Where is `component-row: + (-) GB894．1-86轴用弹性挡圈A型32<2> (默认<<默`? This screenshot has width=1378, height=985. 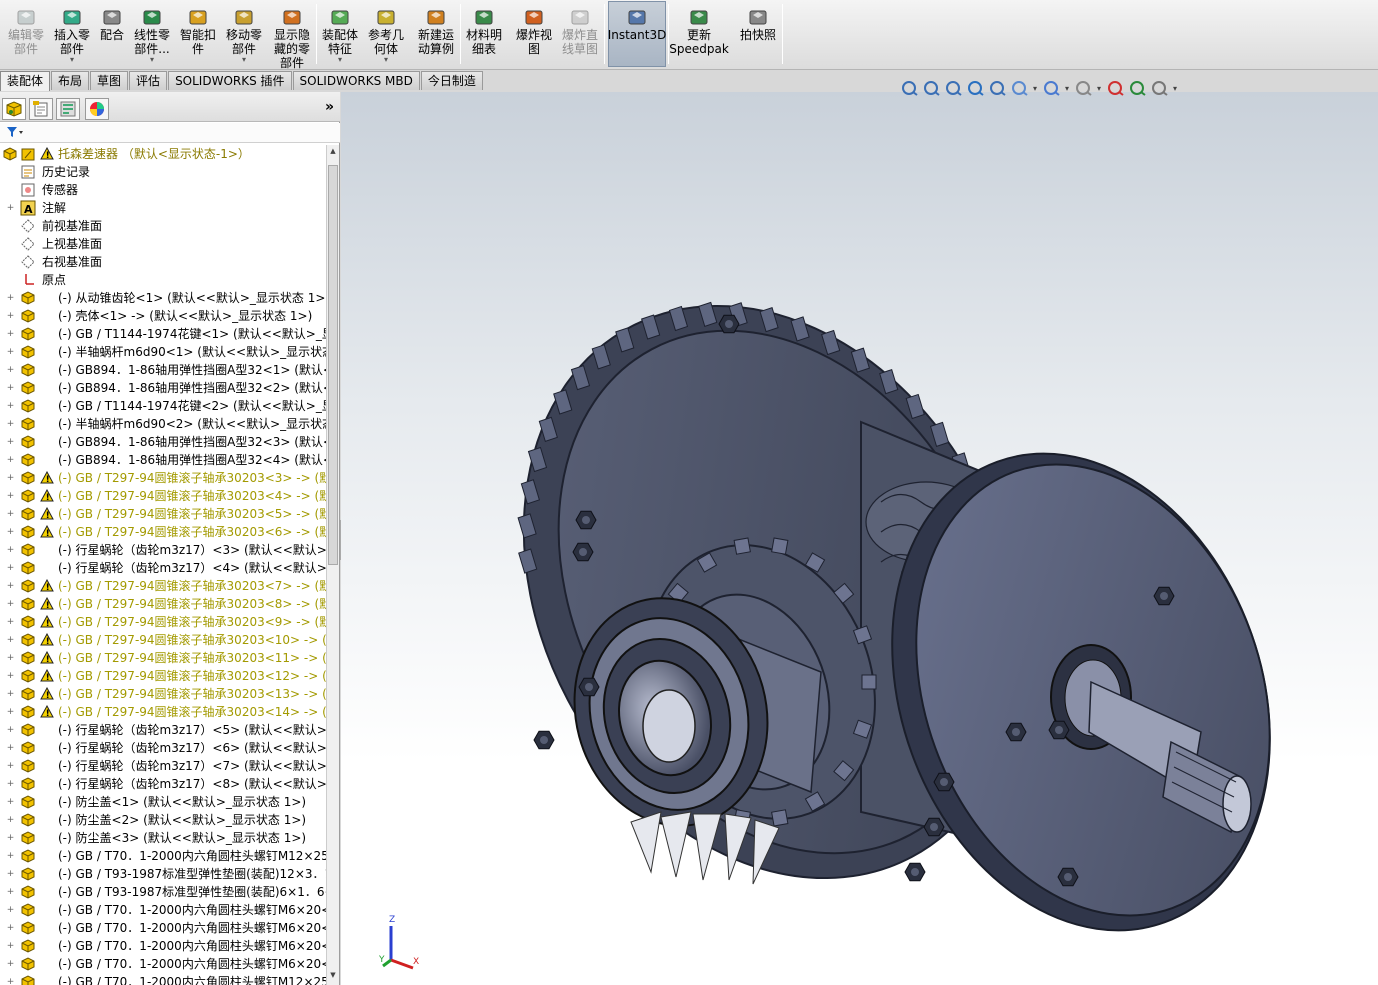 component-row: + (-) GB894．1-86轴用弹性挡圈A型32<2> (默认<<默 is located at coordinates (163, 388).